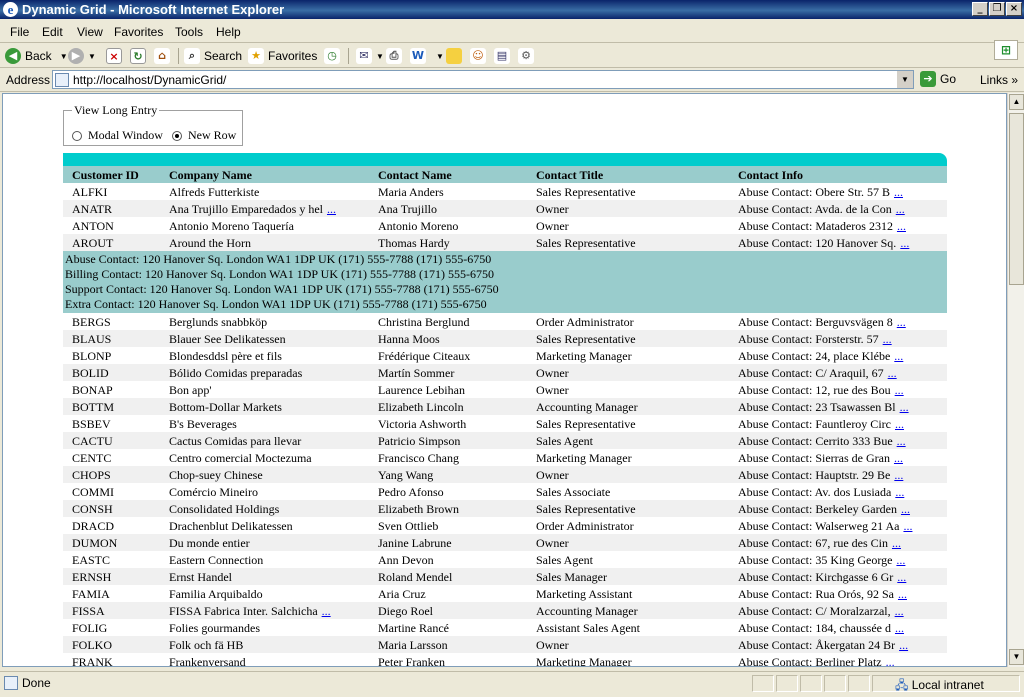  I want to click on address-dropdown-icon: ▼, so click(905, 79).